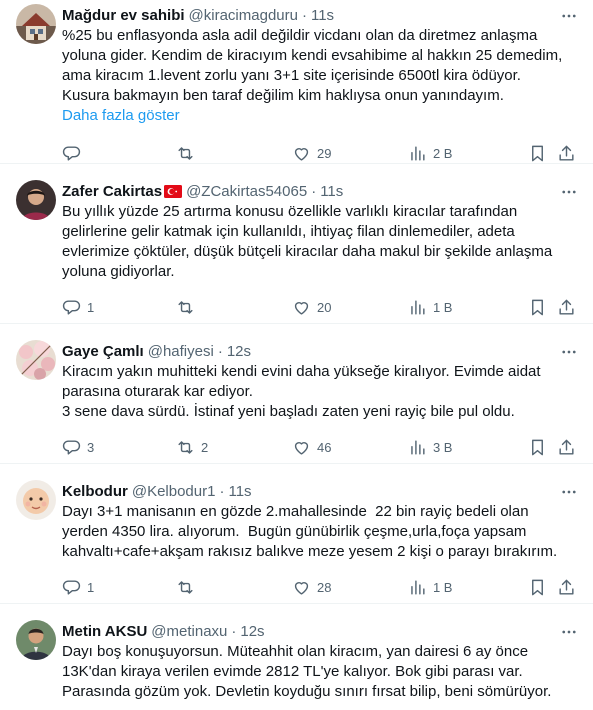 This screenshot has height=710, width=593. Describe the element at coordinates (189, 631) in the screenshot. I see `user-handle: @metinaxu` at that location.